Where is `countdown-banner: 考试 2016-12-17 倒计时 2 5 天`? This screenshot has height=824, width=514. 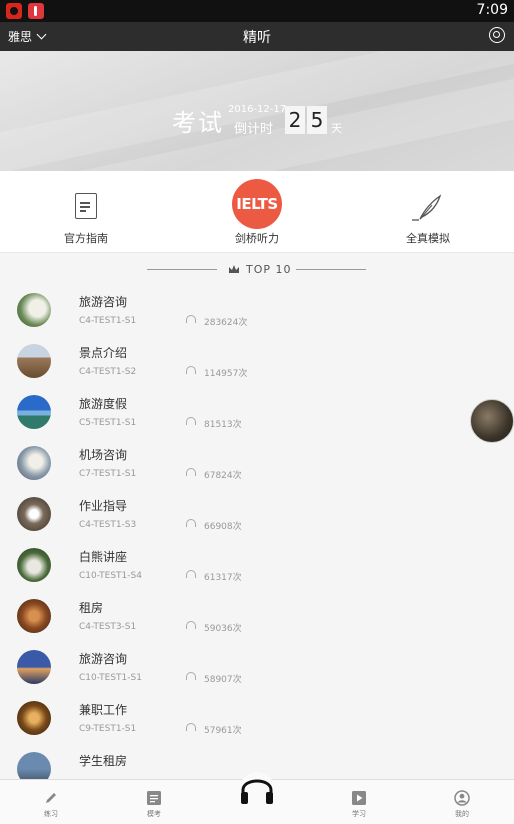 countdown-banner: 考试 2016-12-17 倒计时 2 5 天 is located at coordinates (257, 111).